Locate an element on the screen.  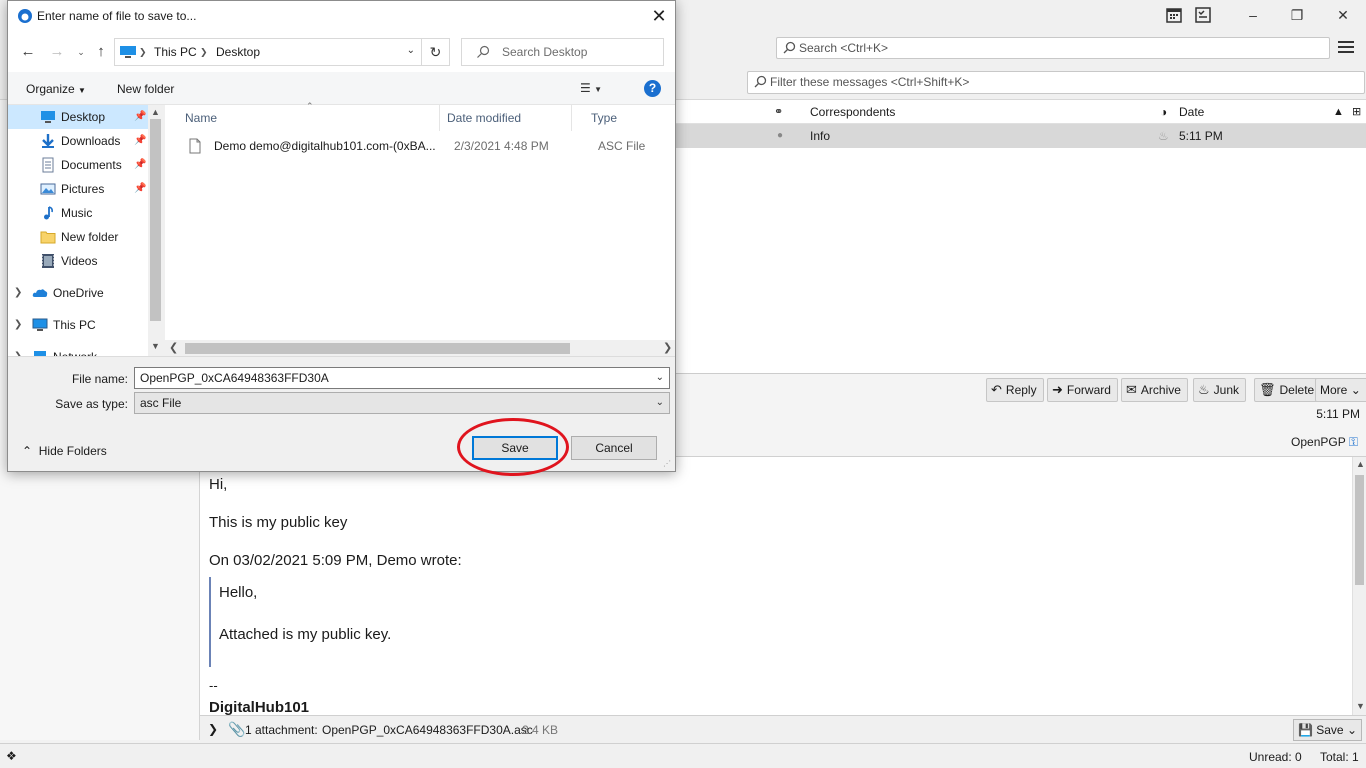
more-button: More ⌄ is located at coordinates (1340, 390).